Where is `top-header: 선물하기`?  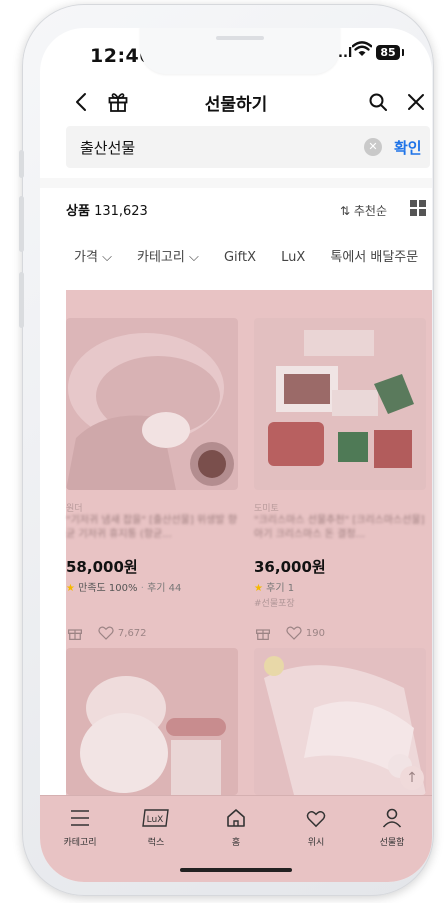 top-header: 선물하기 is located at coordinates (236, 102).